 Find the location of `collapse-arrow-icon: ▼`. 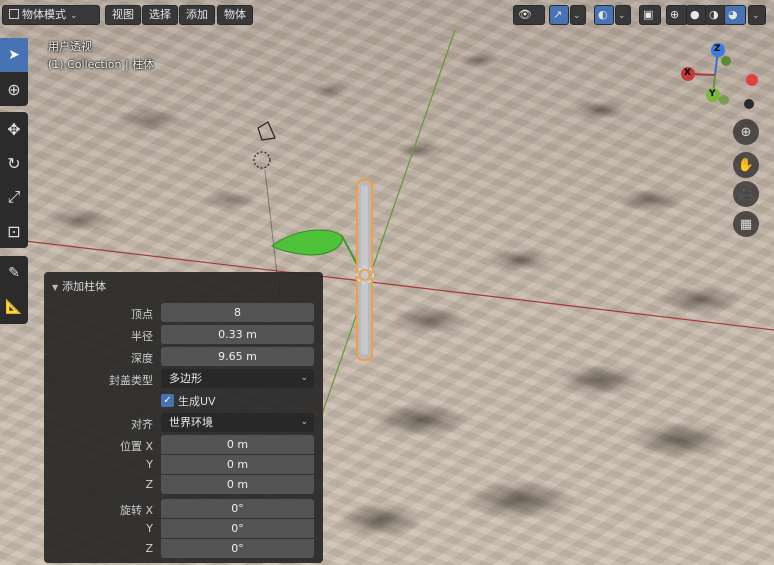

collapse-arrow-icon: ▼ is located at coordinates (55, 287).